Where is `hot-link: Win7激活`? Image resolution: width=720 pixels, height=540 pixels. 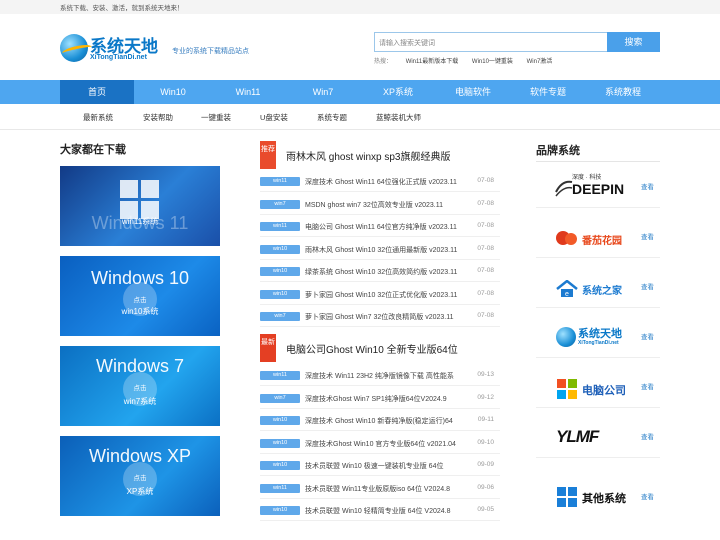 hot-link: Win7激活 is located at coordinates (540, 62).